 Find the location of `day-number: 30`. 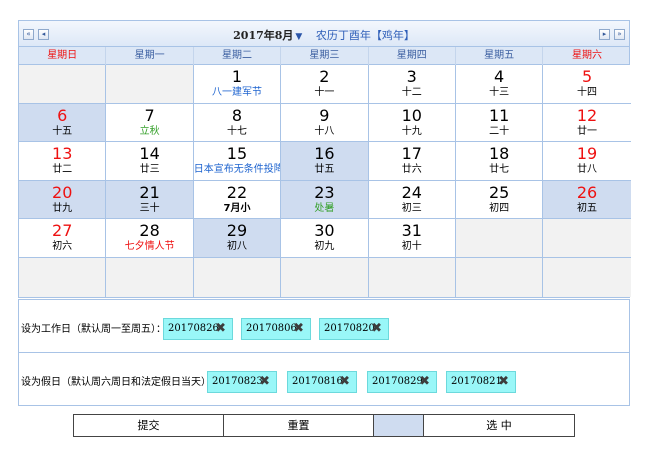

day-number: 30 is located at coordinates (324, 231).